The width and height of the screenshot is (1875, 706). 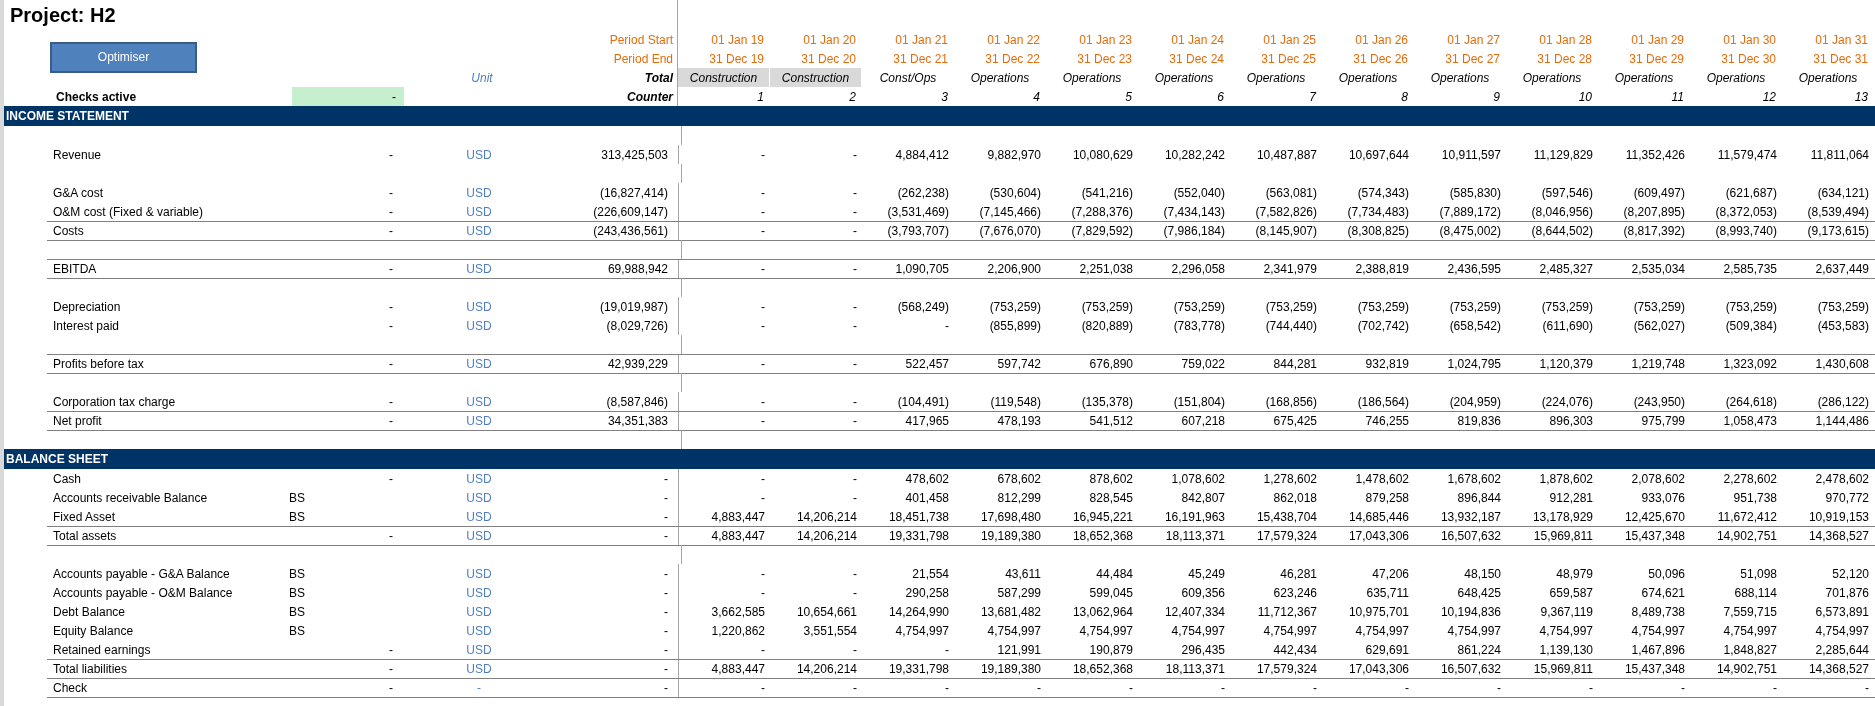 I want to click on value-cell-text: 10,975,701, so click(x=1378, y=612).